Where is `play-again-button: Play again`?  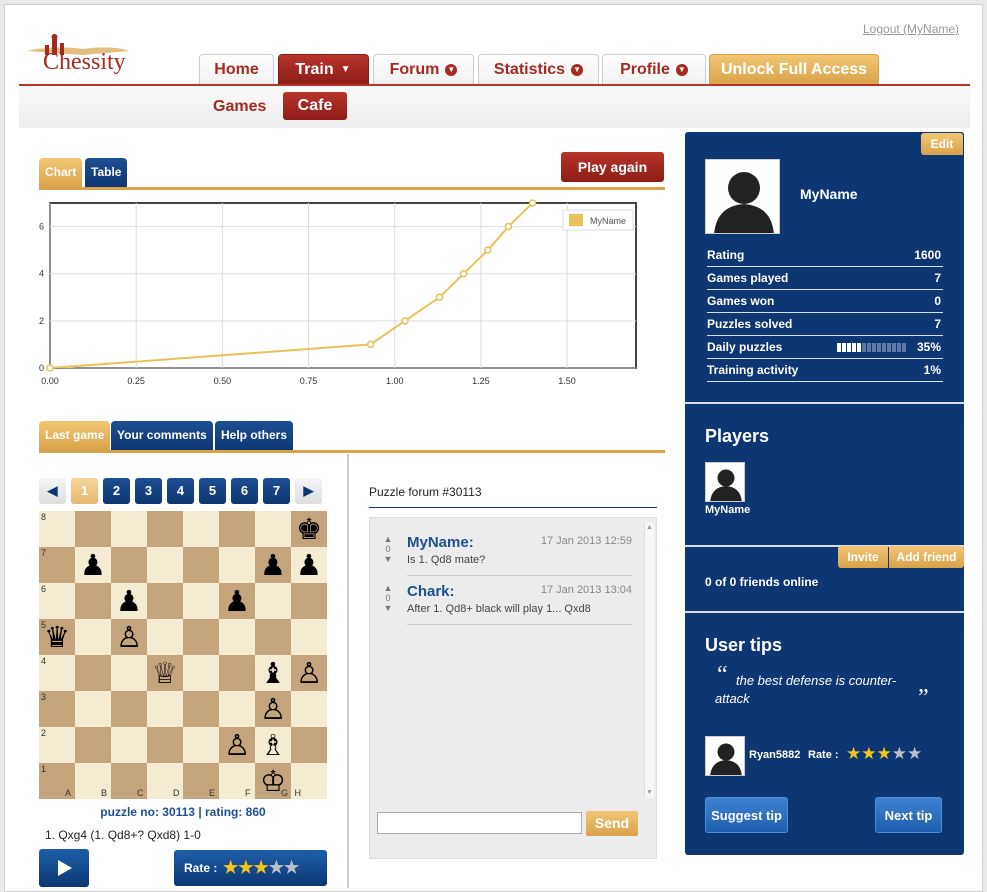 play-again-button: Play again is located at coordinates (612, 167).